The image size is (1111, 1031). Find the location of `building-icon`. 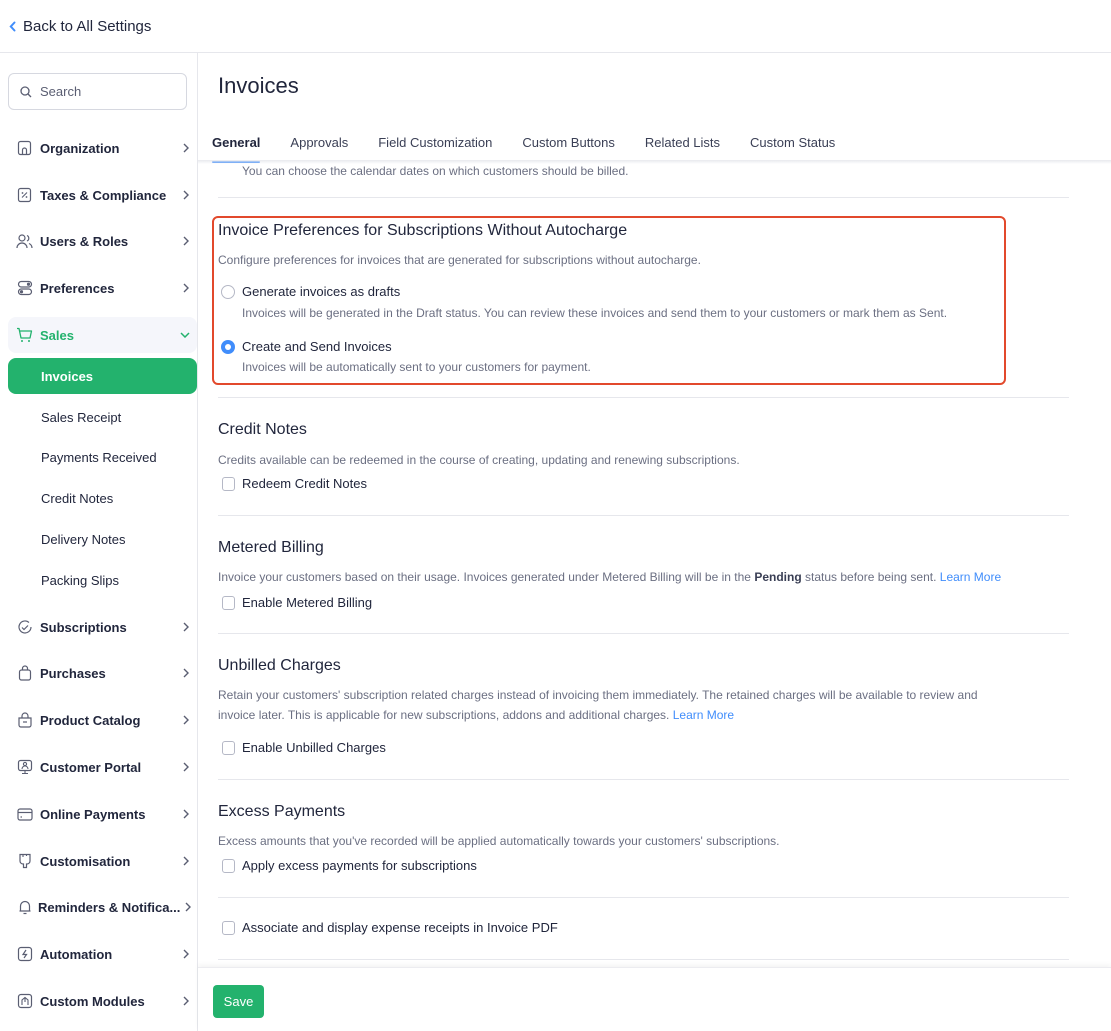

building-icon is located at coordinates (24, 148).